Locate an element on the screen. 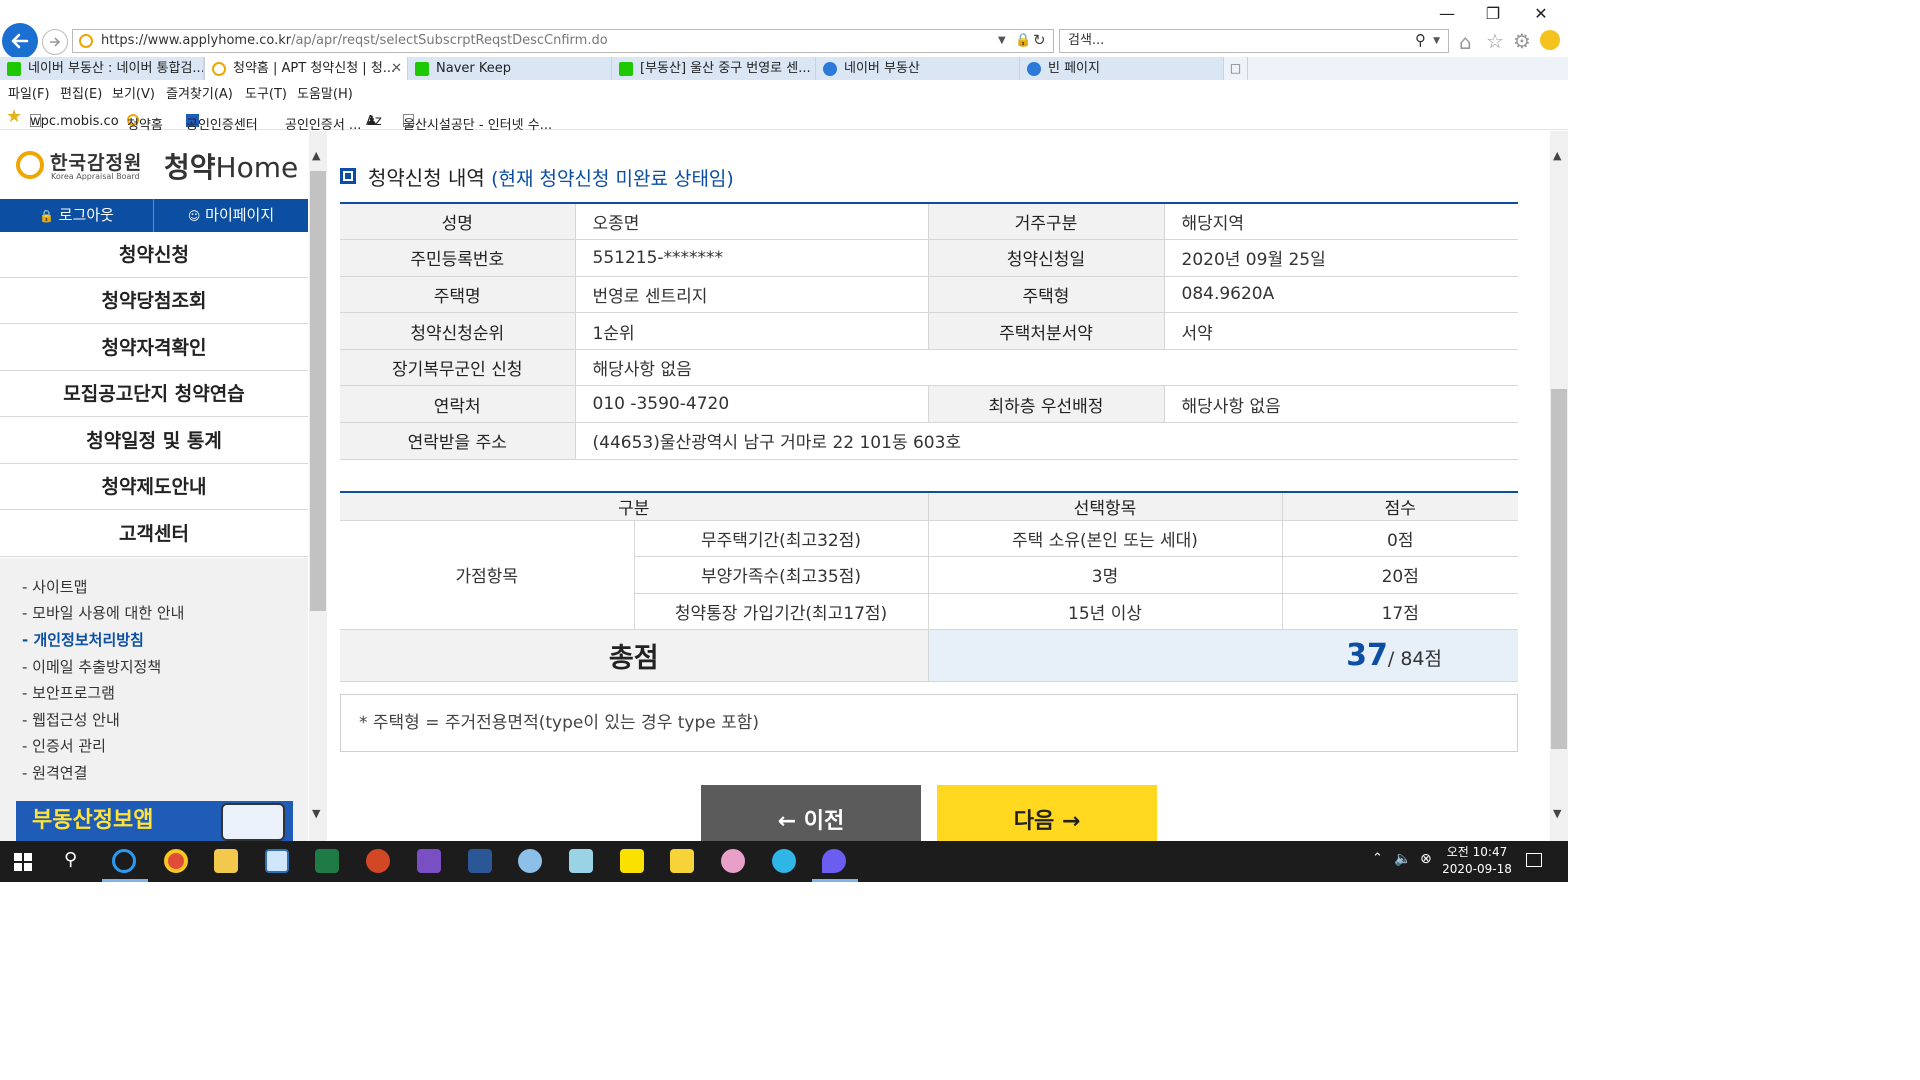  link-certificate-management: - 인증서 관리 is located at coordinates (64, 745).